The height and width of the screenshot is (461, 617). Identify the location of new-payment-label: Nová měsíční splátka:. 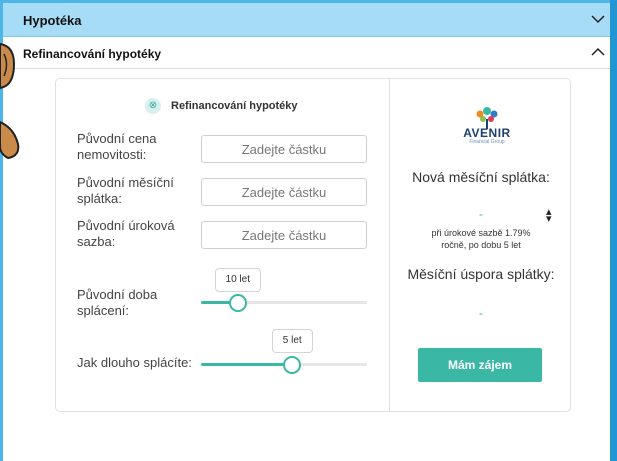
(481, 177).